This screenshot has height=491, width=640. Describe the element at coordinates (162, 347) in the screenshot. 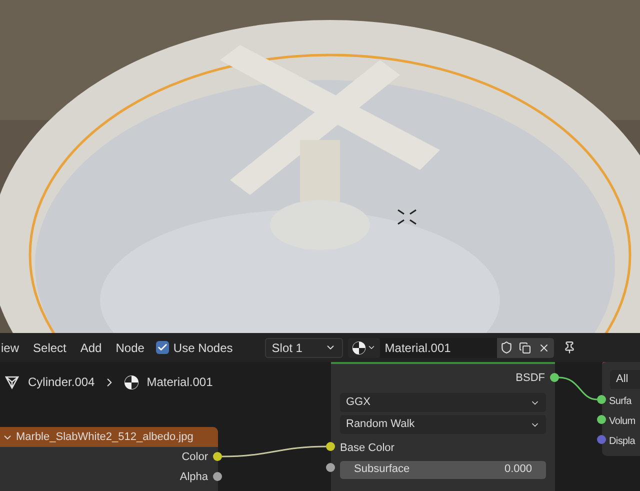

I see `checkmark-icon` at that location.